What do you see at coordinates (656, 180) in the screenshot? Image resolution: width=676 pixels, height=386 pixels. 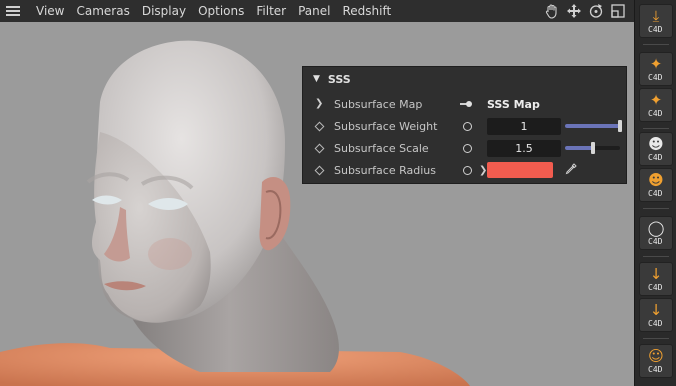 I see `face-skin-icon: ☻` at bounding box center [656, 180].